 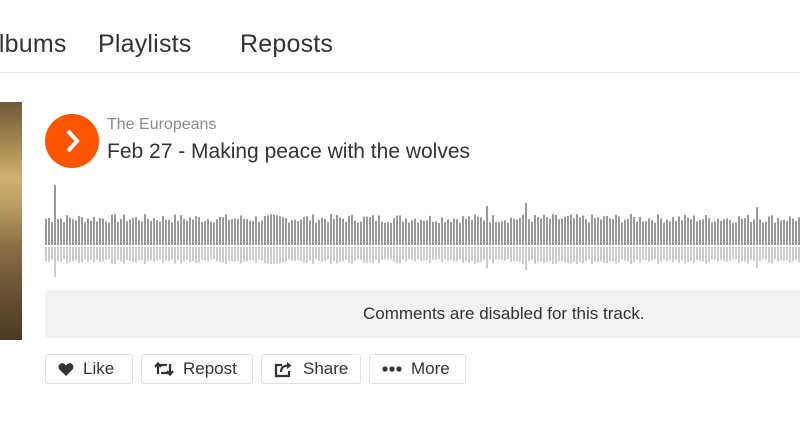 What do you see at coordinates (311, 369) in the screenshot?
I see `share-button: Share` at bounding box center [311, 369].